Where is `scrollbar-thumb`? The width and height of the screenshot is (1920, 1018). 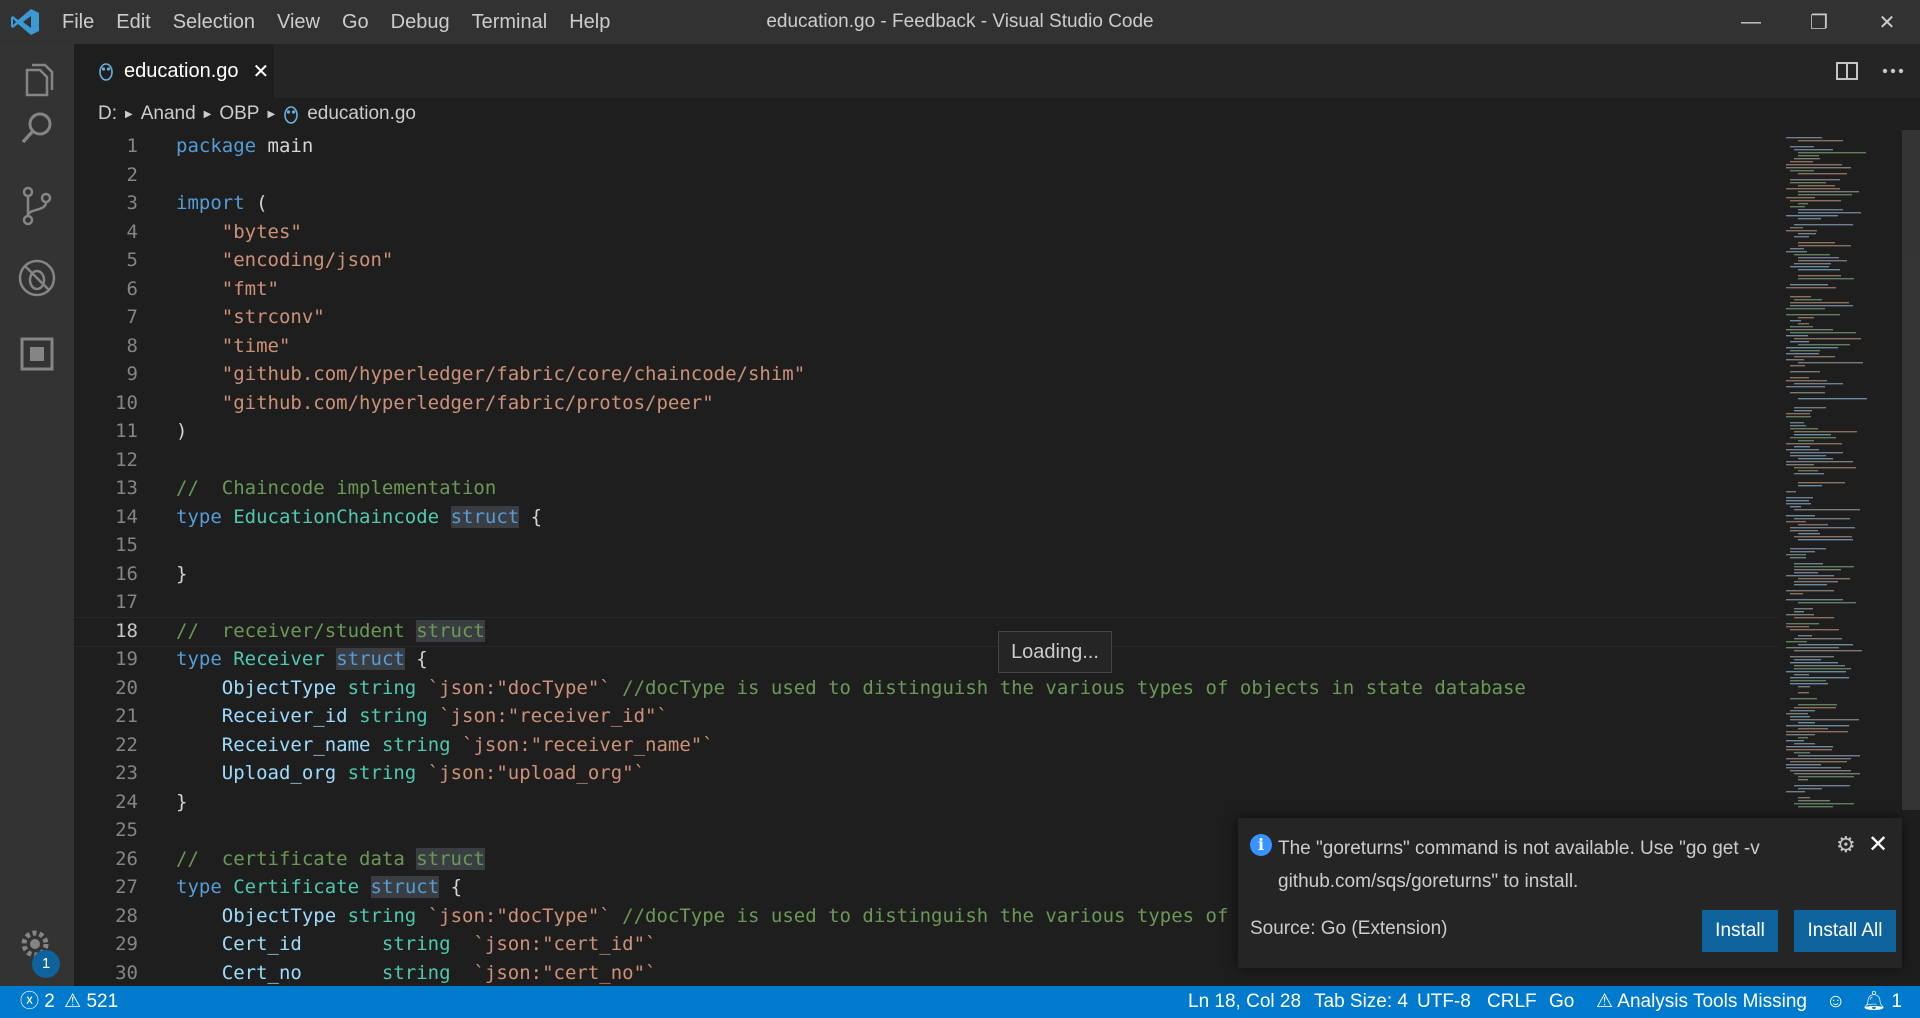 scrollbar-thumb is located at coordinates (1911, 470).